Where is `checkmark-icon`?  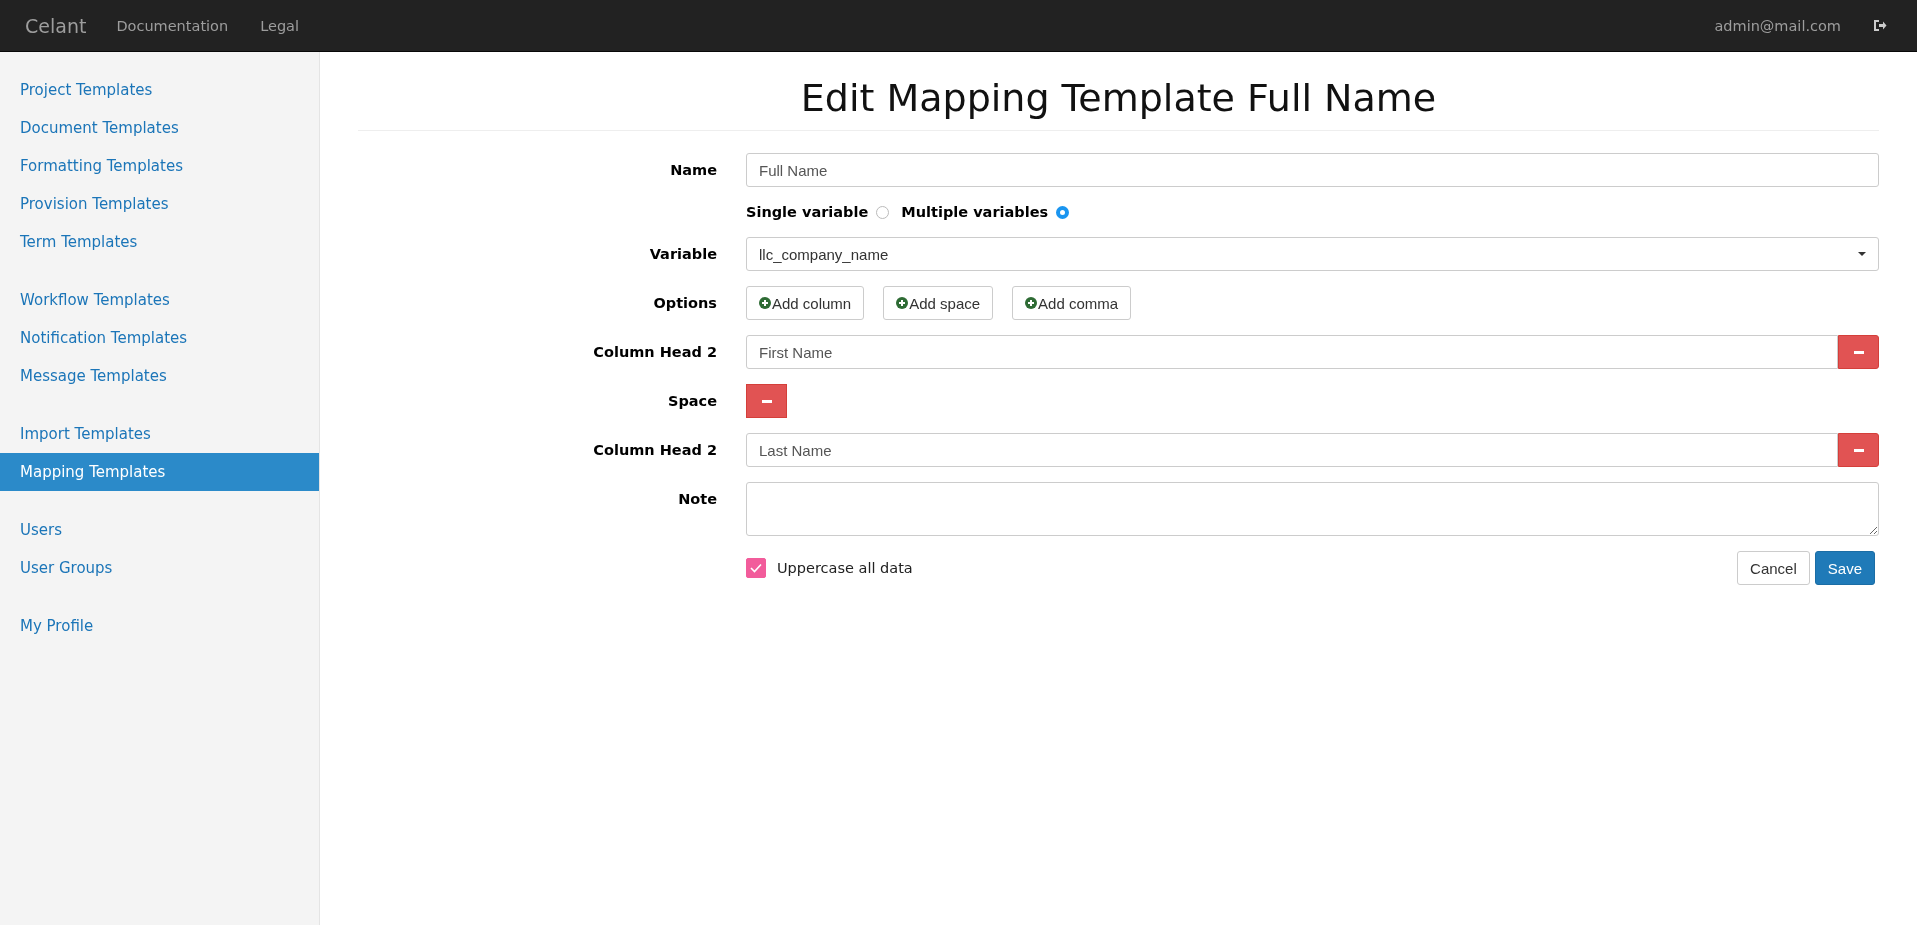 checkmark-icon is located at coordinates (756, 568).